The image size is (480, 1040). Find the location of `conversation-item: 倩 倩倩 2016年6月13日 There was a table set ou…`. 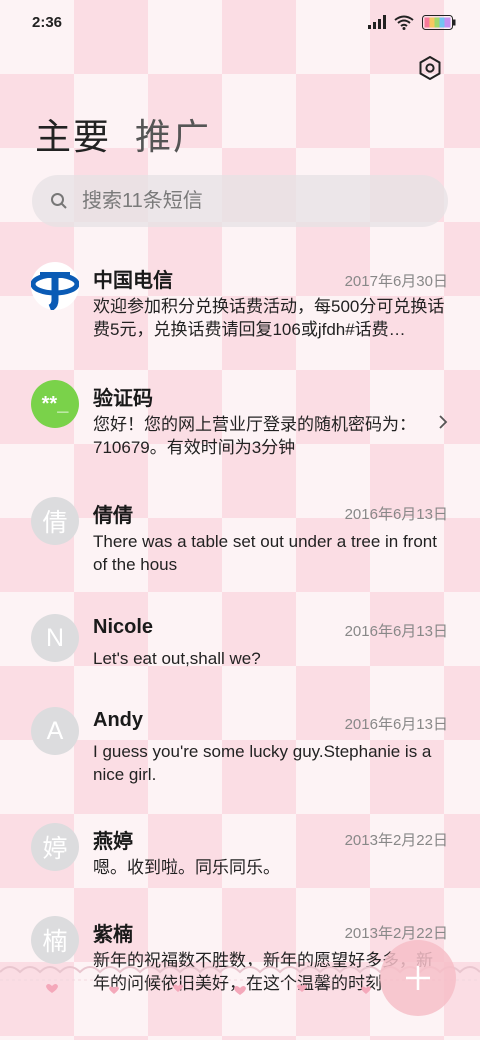

conversation-item: 倩 倩倩 2016年6月13日 There was a table set ou… is located at coordinates (240, 537).